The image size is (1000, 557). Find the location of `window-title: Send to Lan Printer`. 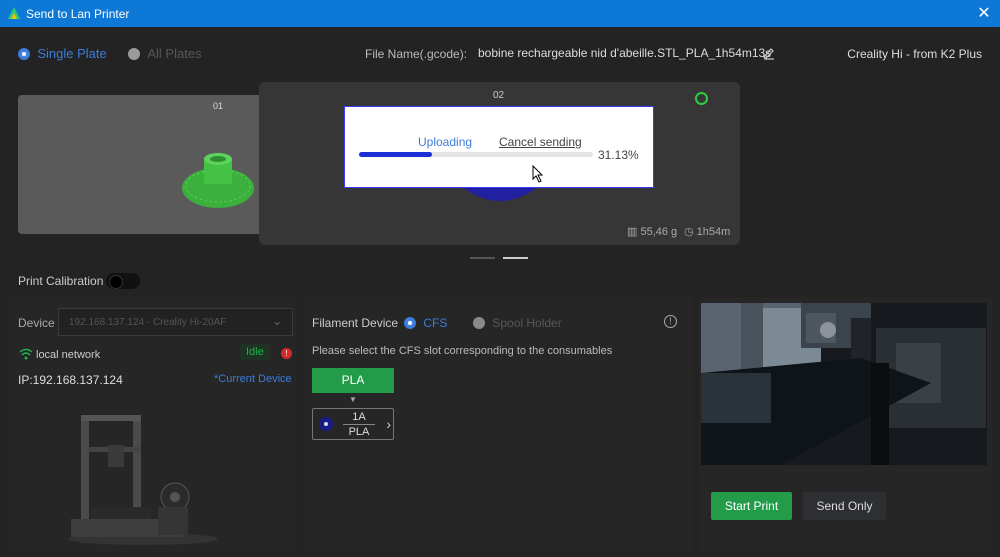

window-title: Send to Lan Printer is located at coordinates (78, 14).